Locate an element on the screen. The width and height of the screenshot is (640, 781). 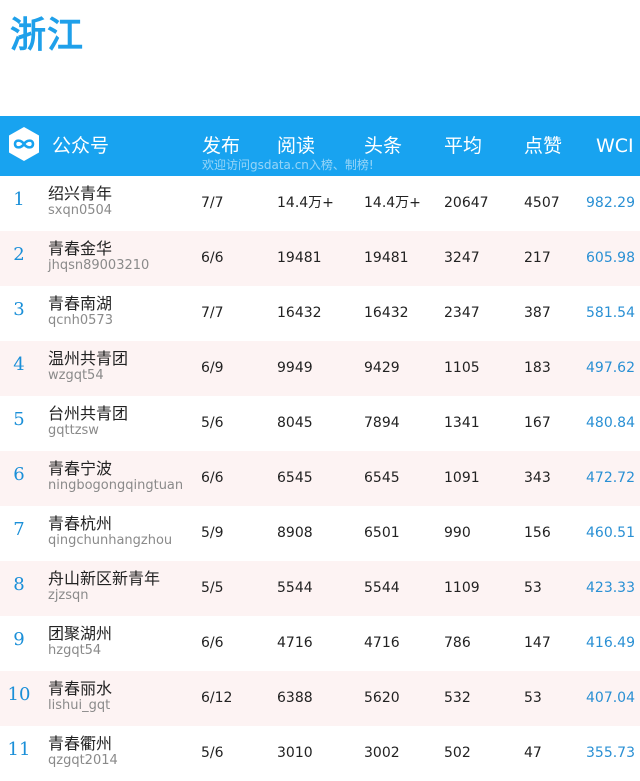
read-count: 19481 is located at coordinates (299, 258).